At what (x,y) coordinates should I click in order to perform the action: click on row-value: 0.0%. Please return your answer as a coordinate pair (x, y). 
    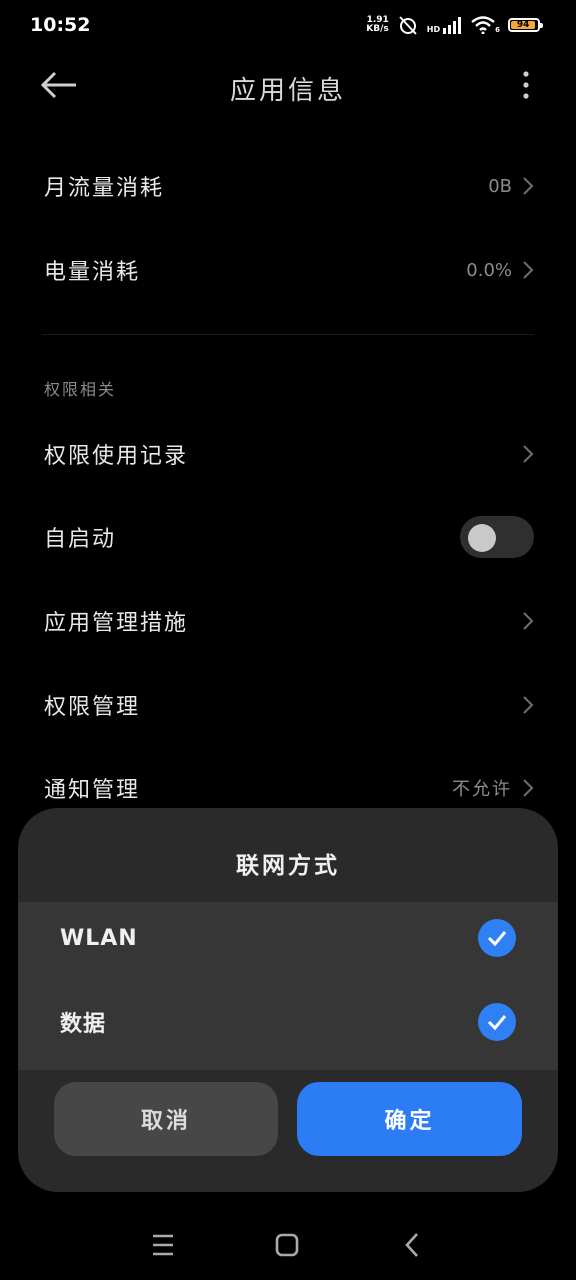
    Looking at the image, I should click on (489, 270).